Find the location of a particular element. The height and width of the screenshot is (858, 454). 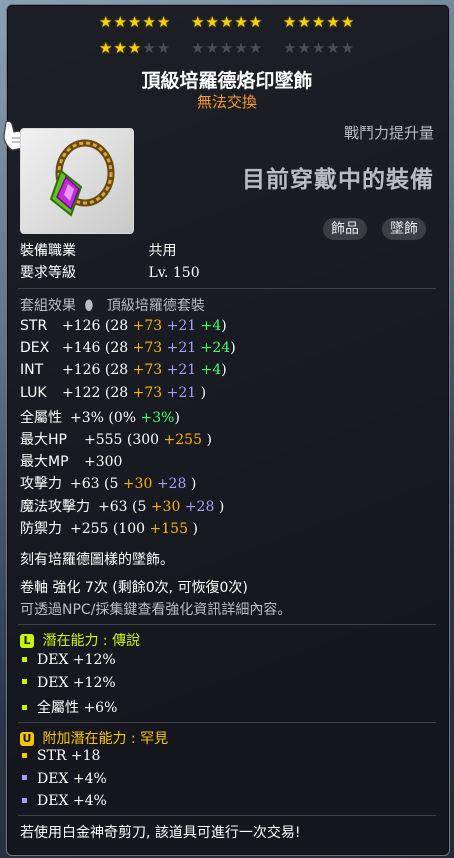

stat-row: 最大HP +555 (300 +255 ) is located at coordinates (116, 439).